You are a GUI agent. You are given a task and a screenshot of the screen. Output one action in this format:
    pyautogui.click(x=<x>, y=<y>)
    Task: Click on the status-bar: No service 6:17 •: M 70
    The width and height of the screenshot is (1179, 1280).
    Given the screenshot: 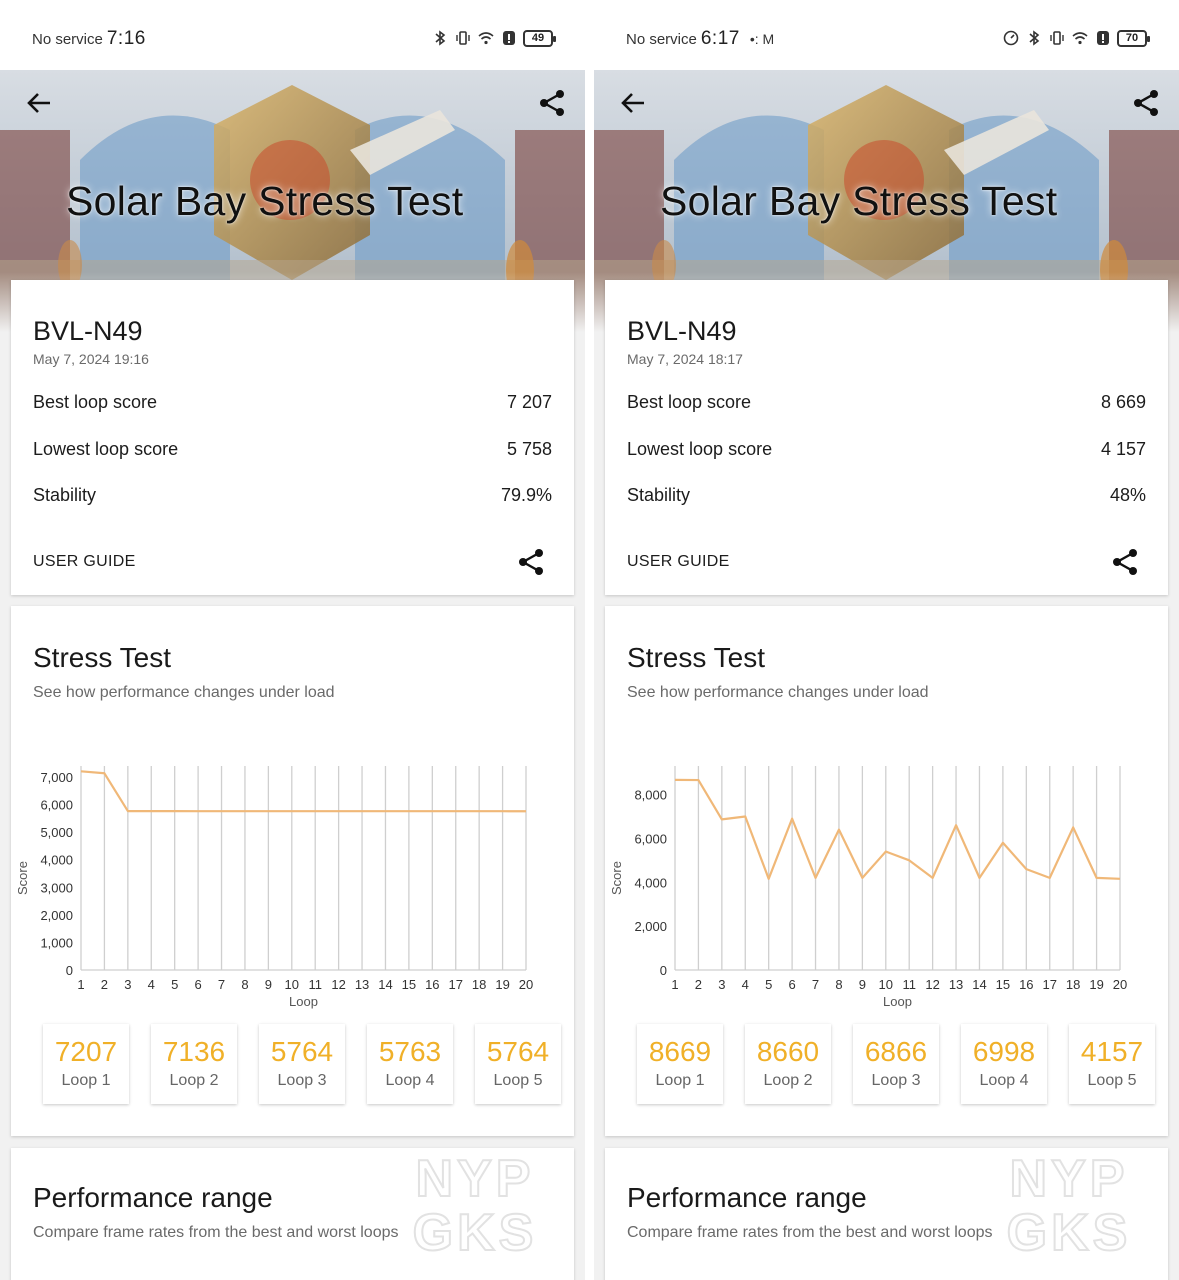 What is the action you would take?
    pyautogui.click(x=886, y=35)
    